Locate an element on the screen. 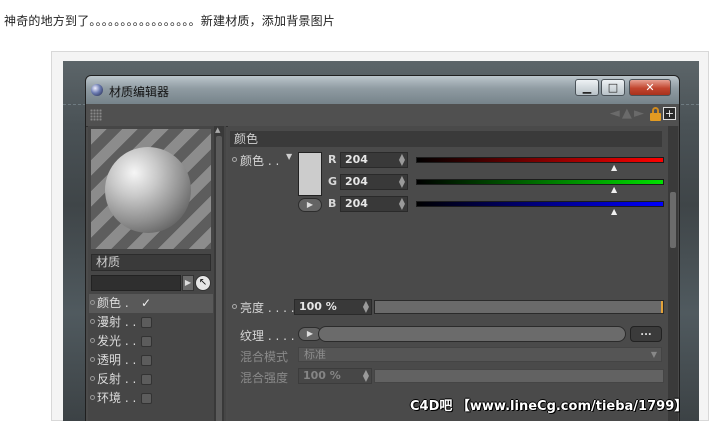  b-value: 204 is located at coordinates (356, 203).